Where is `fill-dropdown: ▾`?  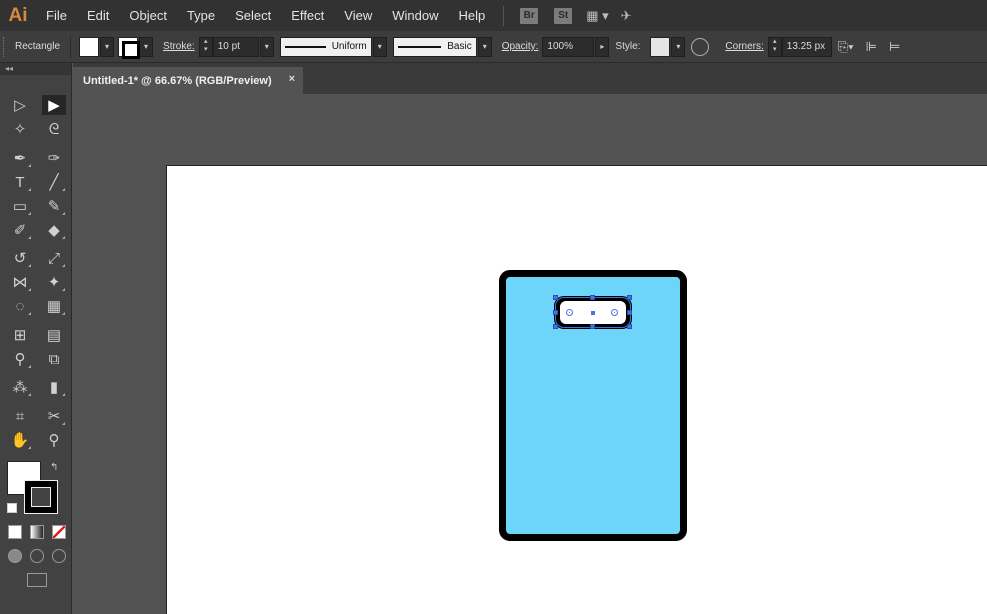
fill-dropdown: ▾ is located at coordinates (107, 46).